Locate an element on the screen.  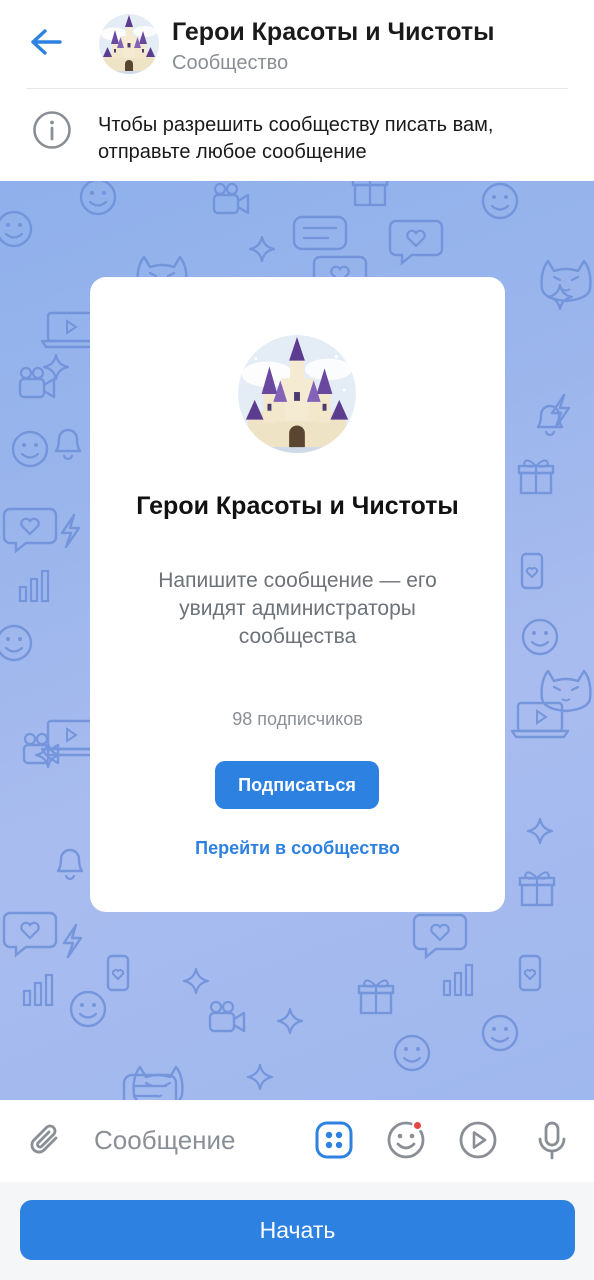
subscribe-button: Подписаться is located at coordinates (297, 785).